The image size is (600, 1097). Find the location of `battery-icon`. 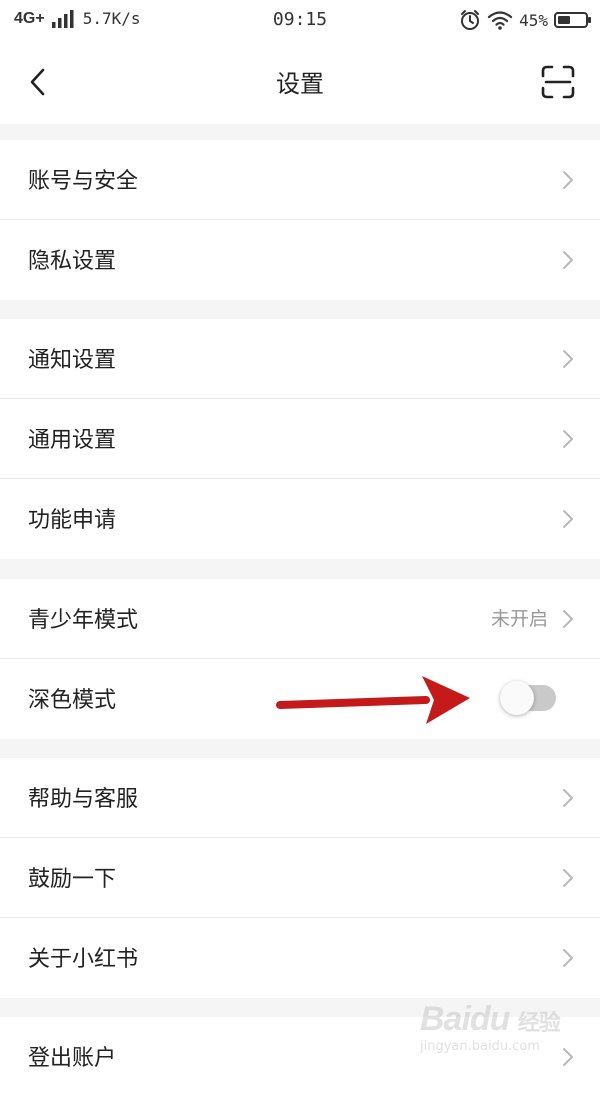

battery-icon is located at coordinates (572, 20).